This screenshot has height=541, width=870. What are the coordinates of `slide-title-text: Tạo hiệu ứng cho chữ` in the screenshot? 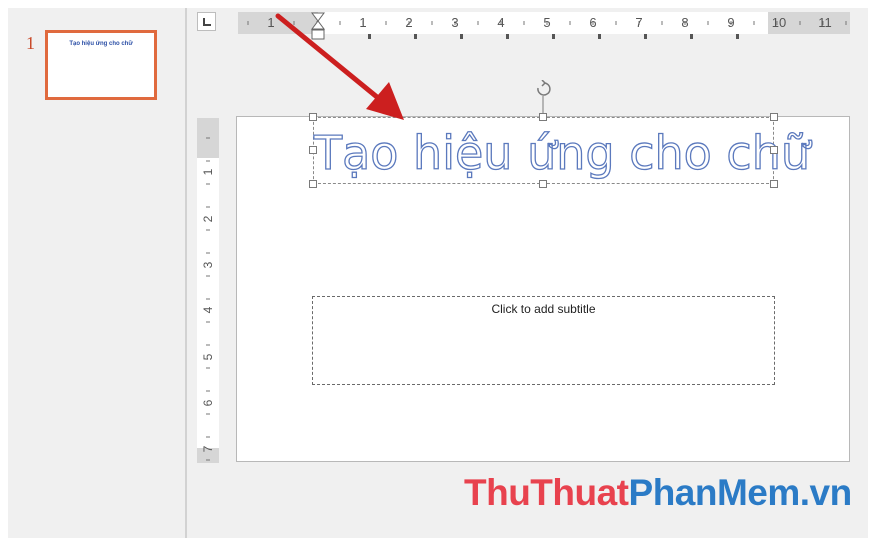 It's located at (561, 152).